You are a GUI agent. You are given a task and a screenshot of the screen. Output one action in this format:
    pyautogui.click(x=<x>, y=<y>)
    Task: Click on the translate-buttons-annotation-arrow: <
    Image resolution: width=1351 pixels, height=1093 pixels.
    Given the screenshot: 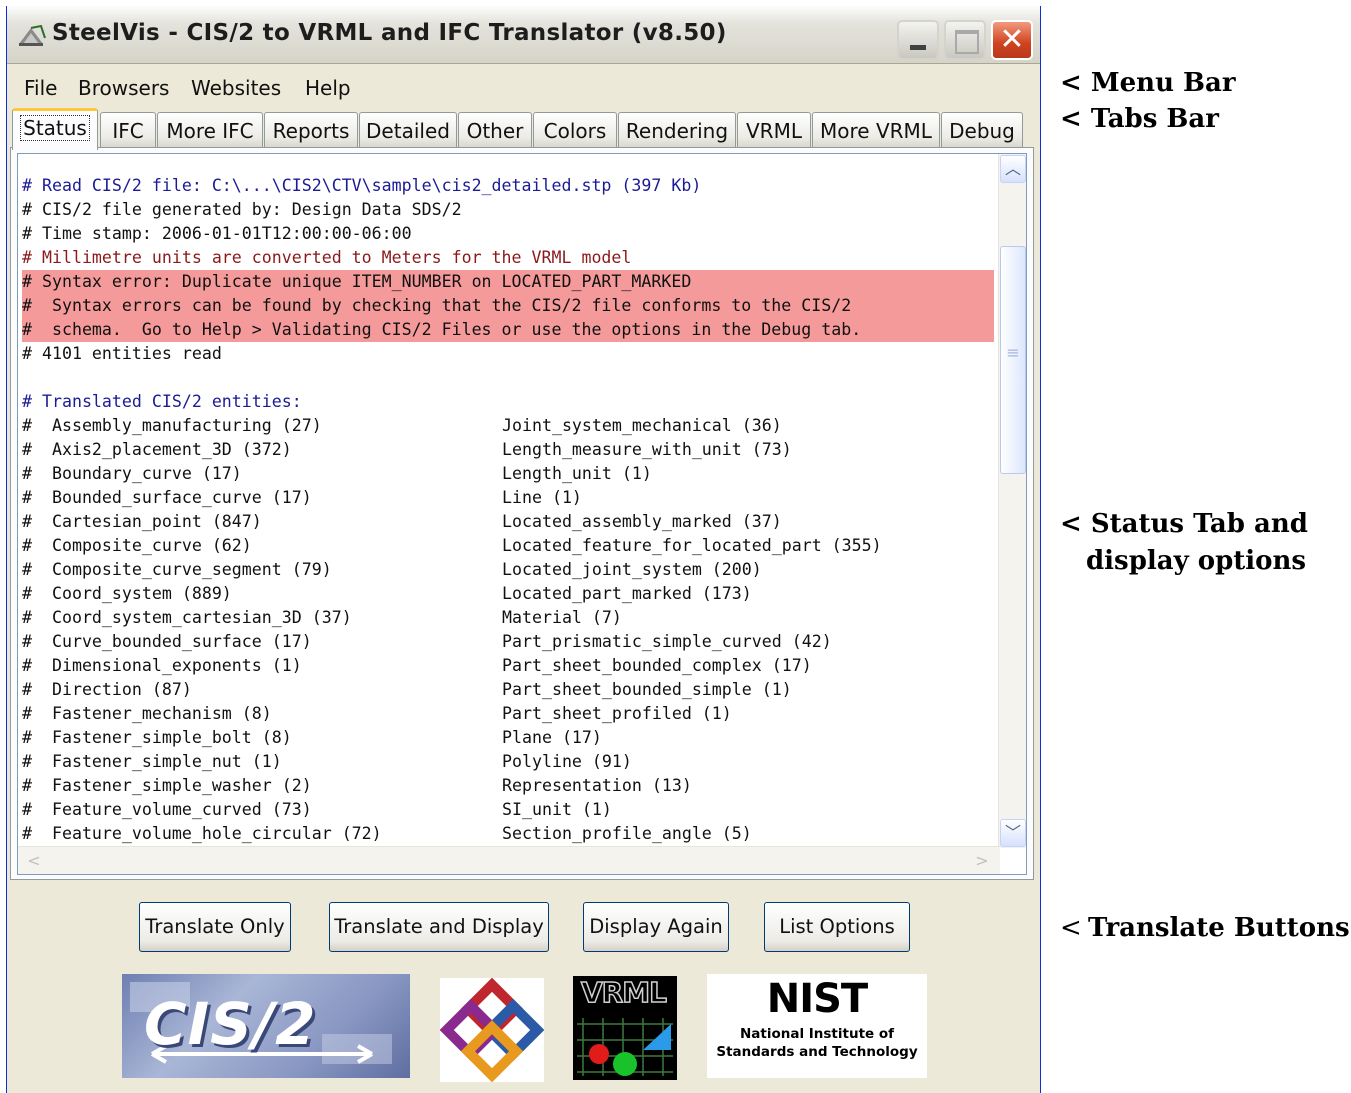 What is the action you would take?
    pyautogui.click(x=1071, y=928)
    